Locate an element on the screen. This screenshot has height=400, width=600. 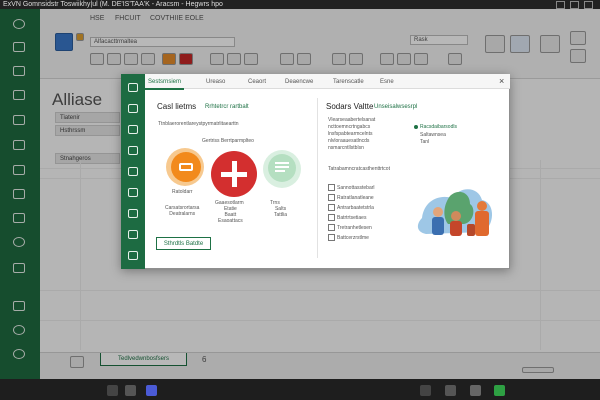
dialog-tab-3: Ceaort is located at coordinates (257, 82).